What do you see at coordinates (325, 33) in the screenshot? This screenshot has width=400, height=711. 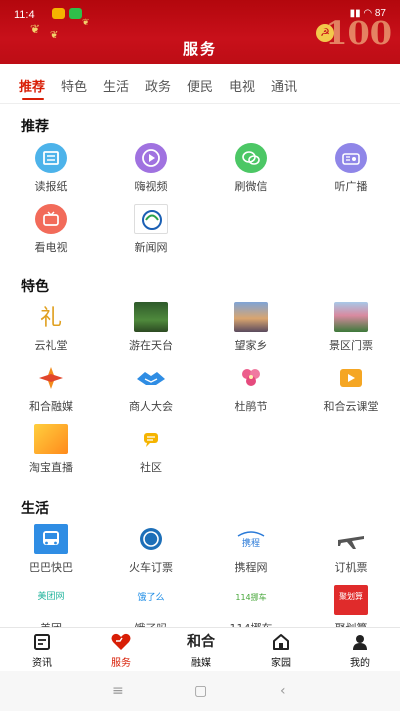 I see `party-emblem-icon: ☭` at bounding box center [325, 33].